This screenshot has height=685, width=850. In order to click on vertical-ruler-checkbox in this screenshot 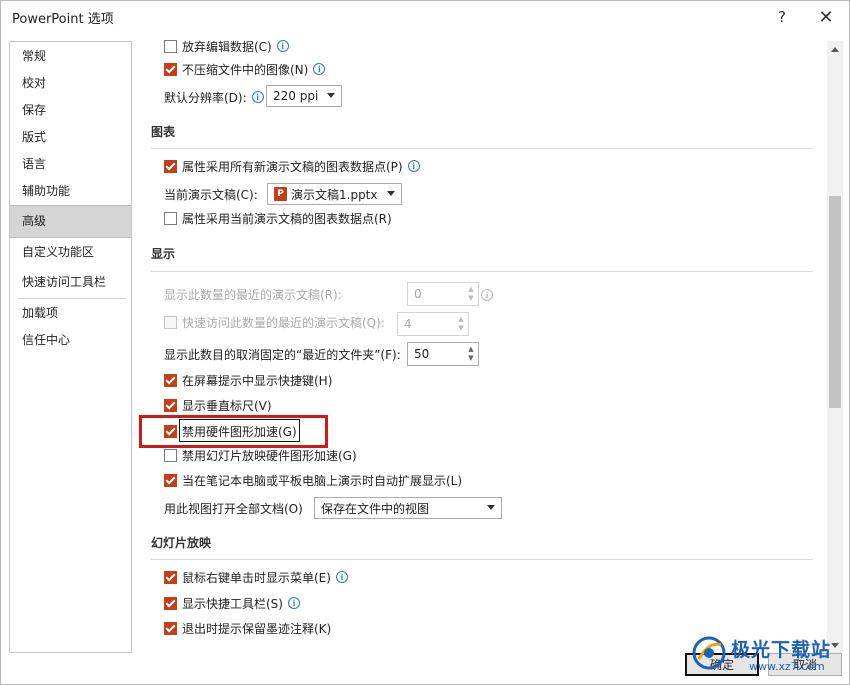, I will do `click(170, 405)`.